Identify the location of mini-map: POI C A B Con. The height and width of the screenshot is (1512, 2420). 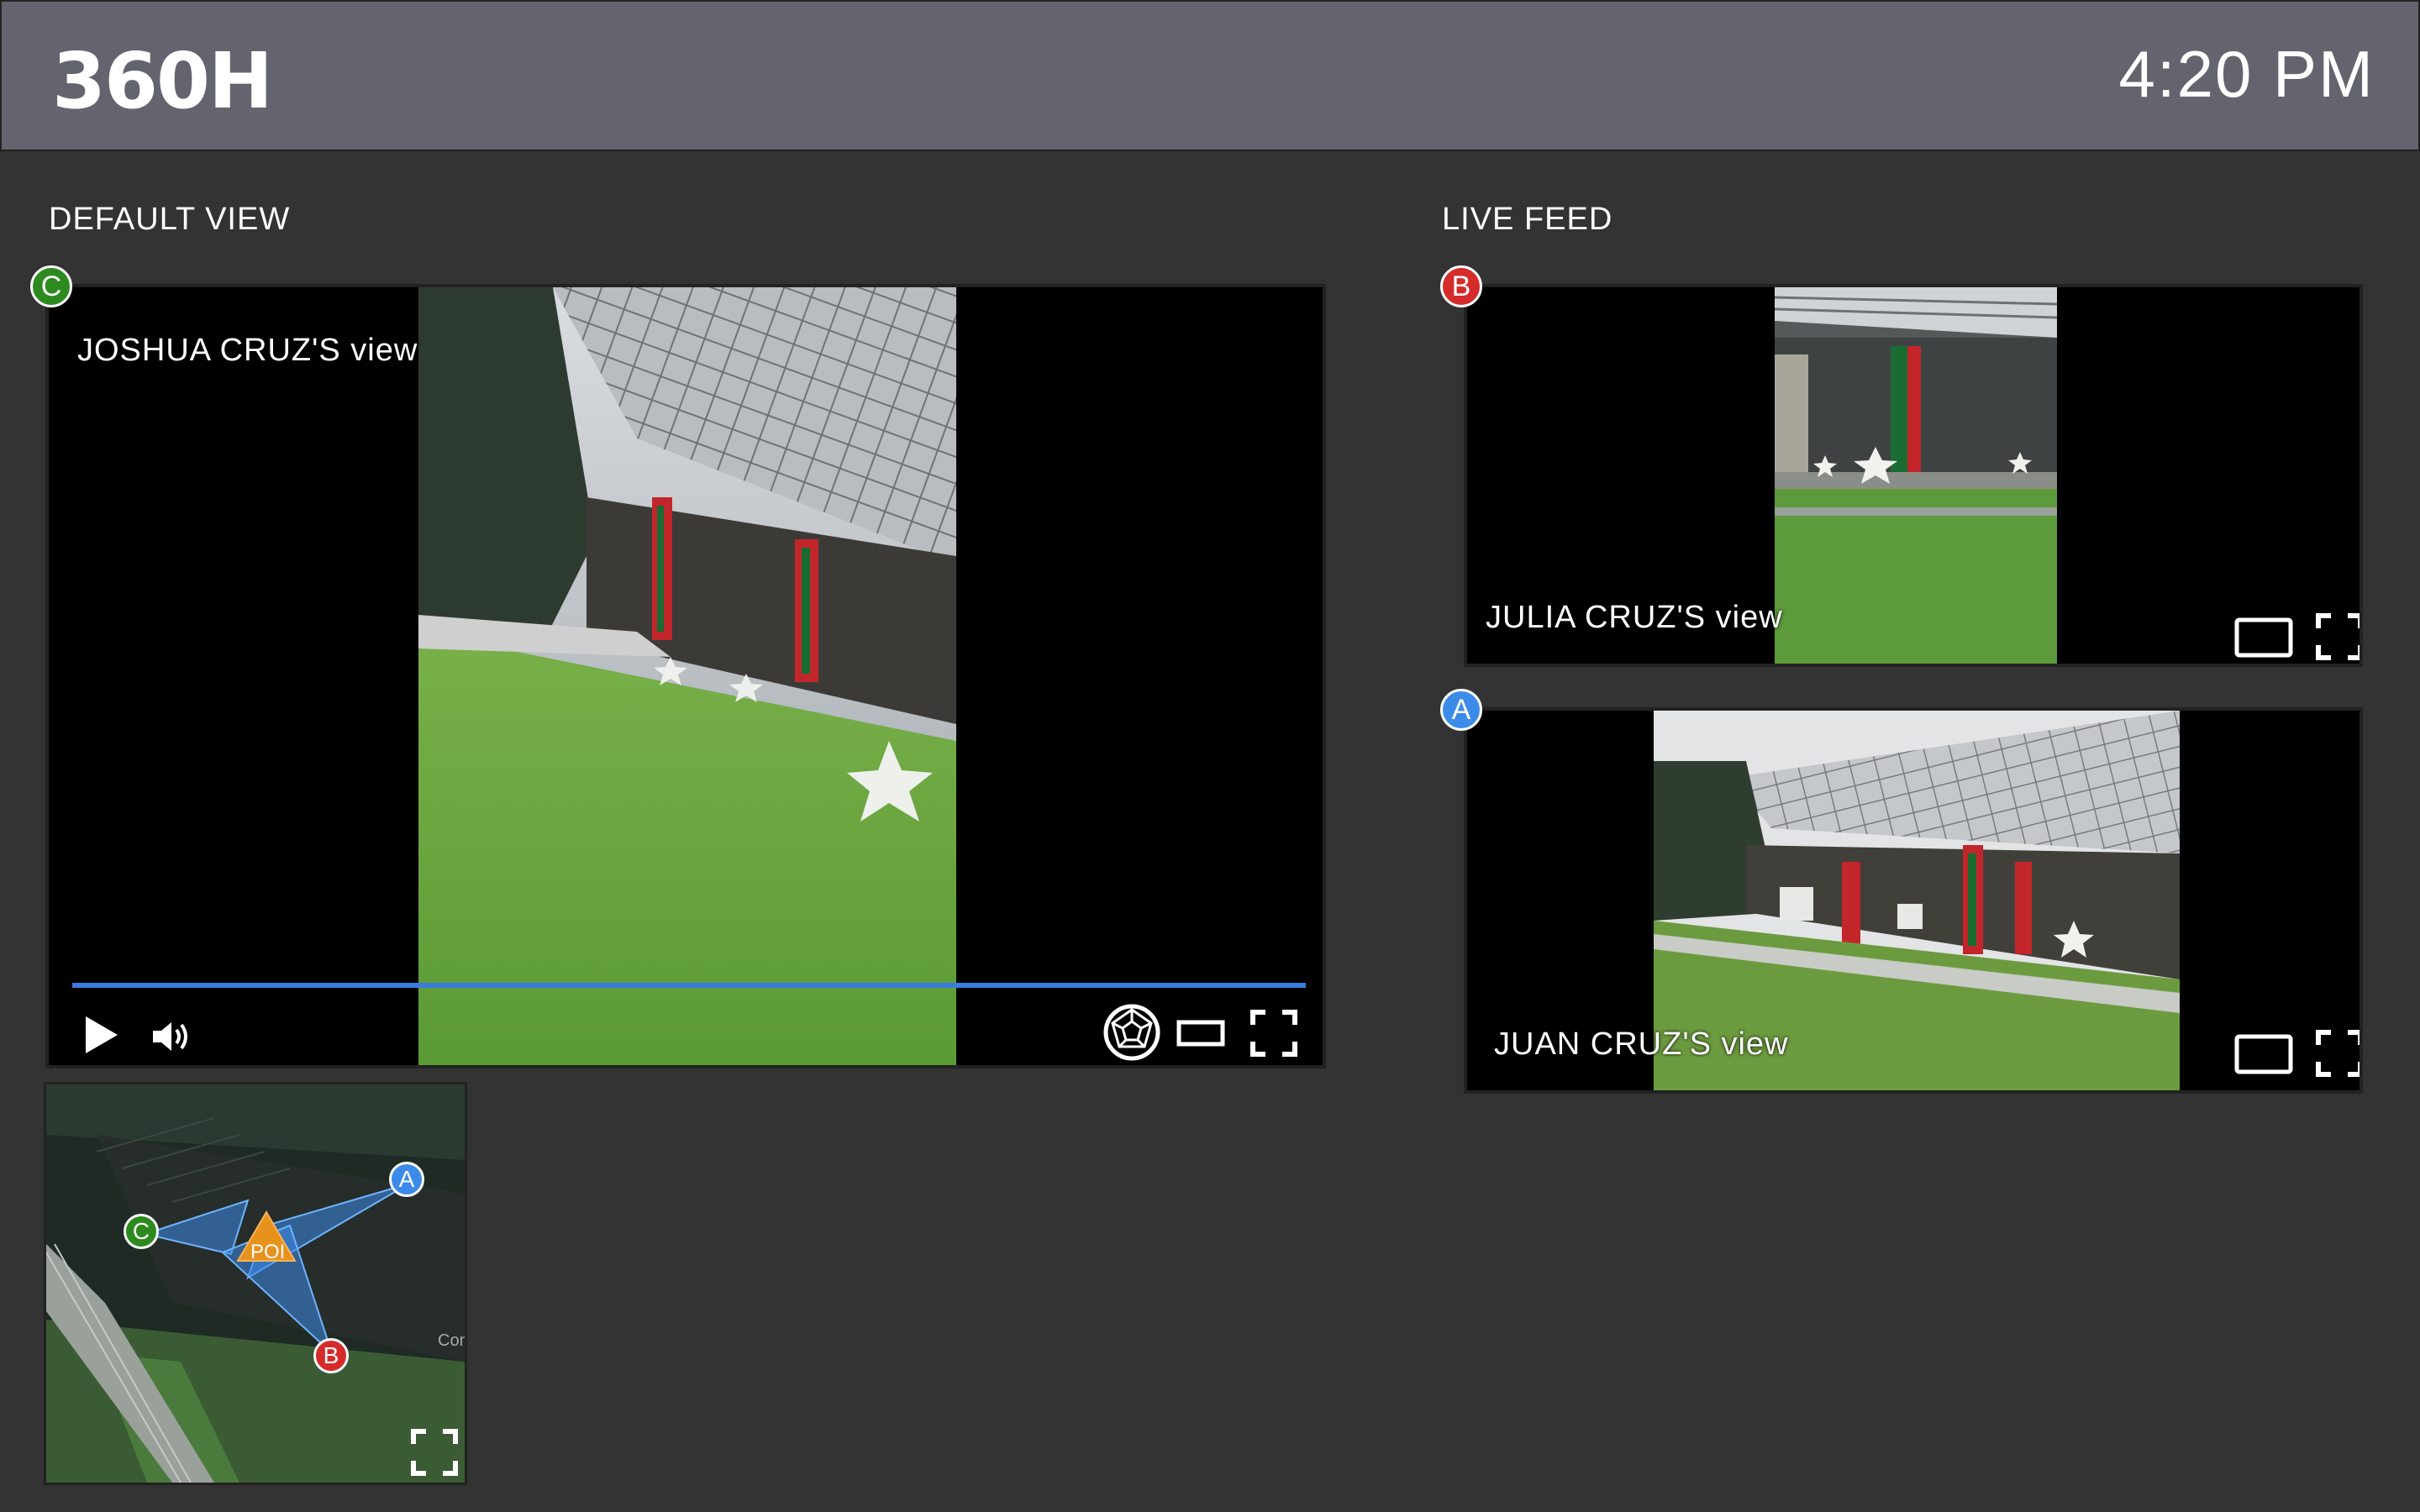
(255, 1283).